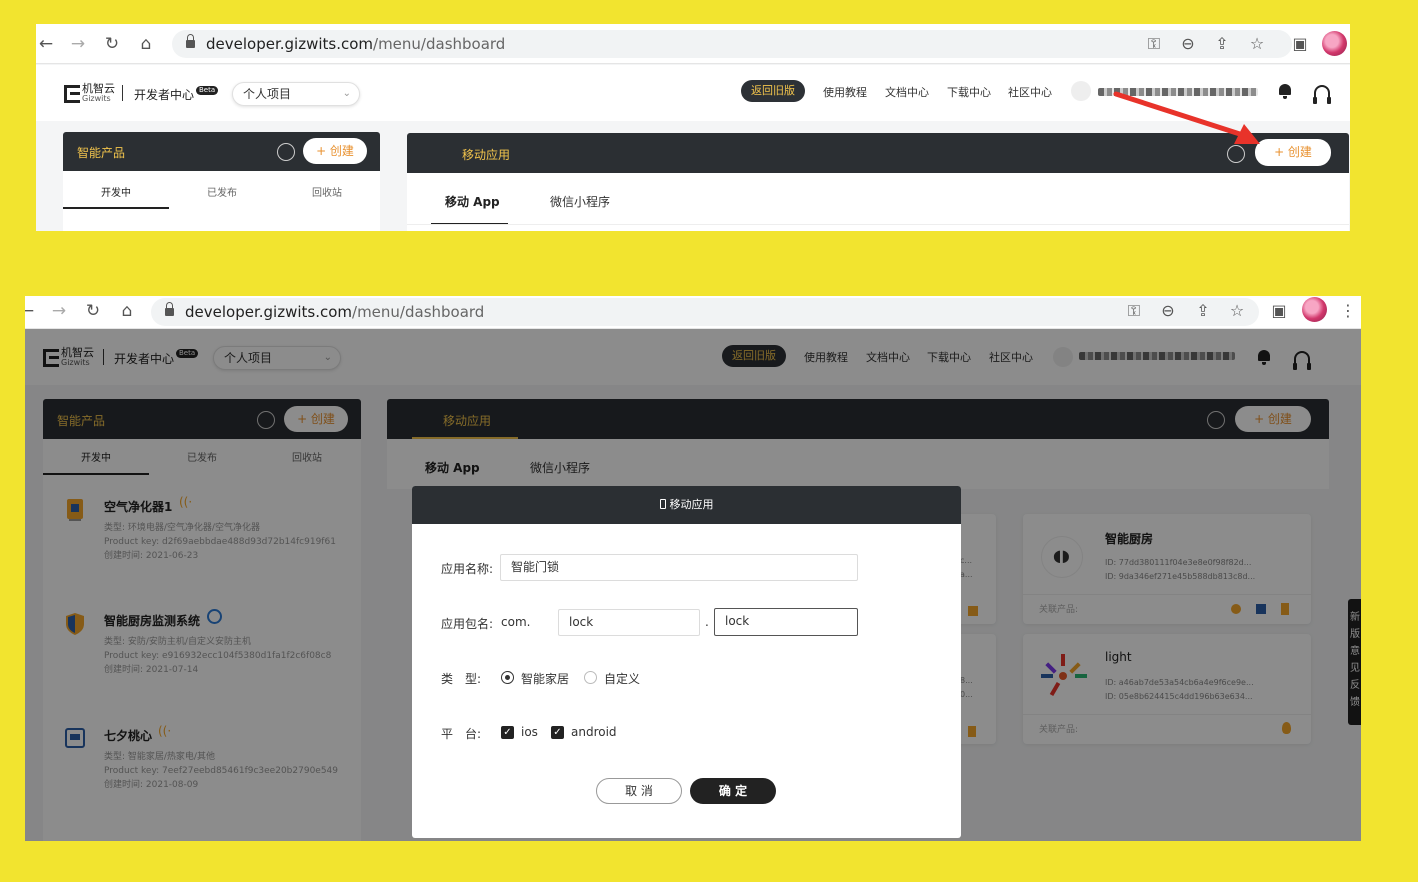 Image resolution: width=1418 pixels, height=882 pixels. I want to click on more-menu-icon: ⋮, so click(1348, 311).